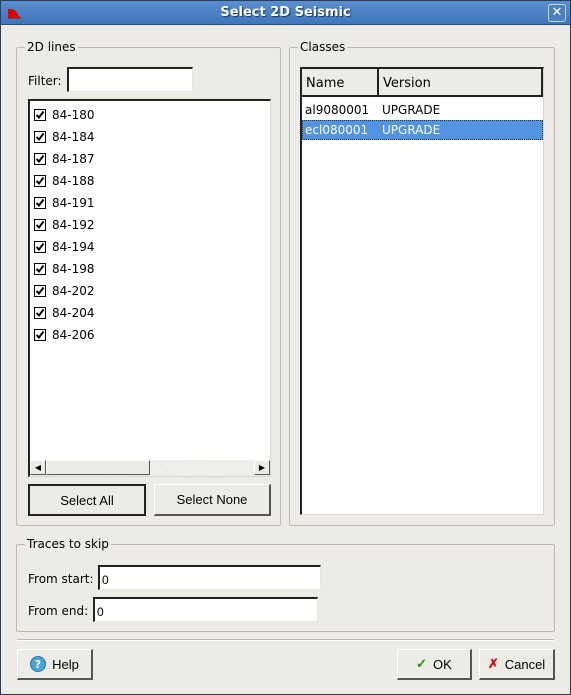 This screenshot has height=695, width=571. I want to click on line-list-item: 84-202, so click(64, 291).